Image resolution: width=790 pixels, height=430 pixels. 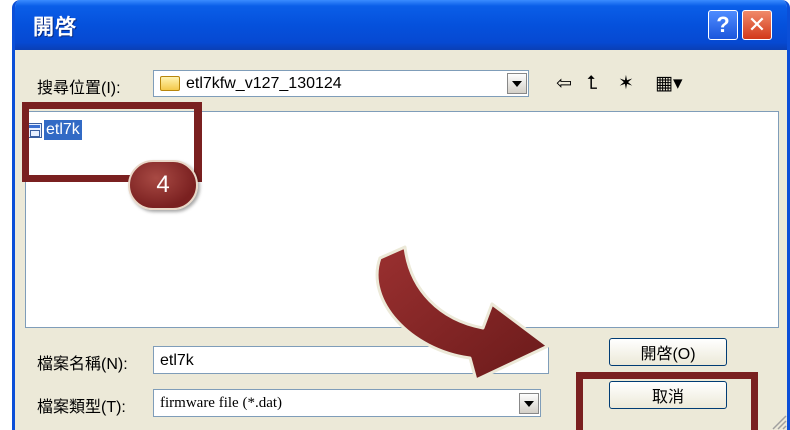 I want to click on resize-grip, so click(x=777, y=420).